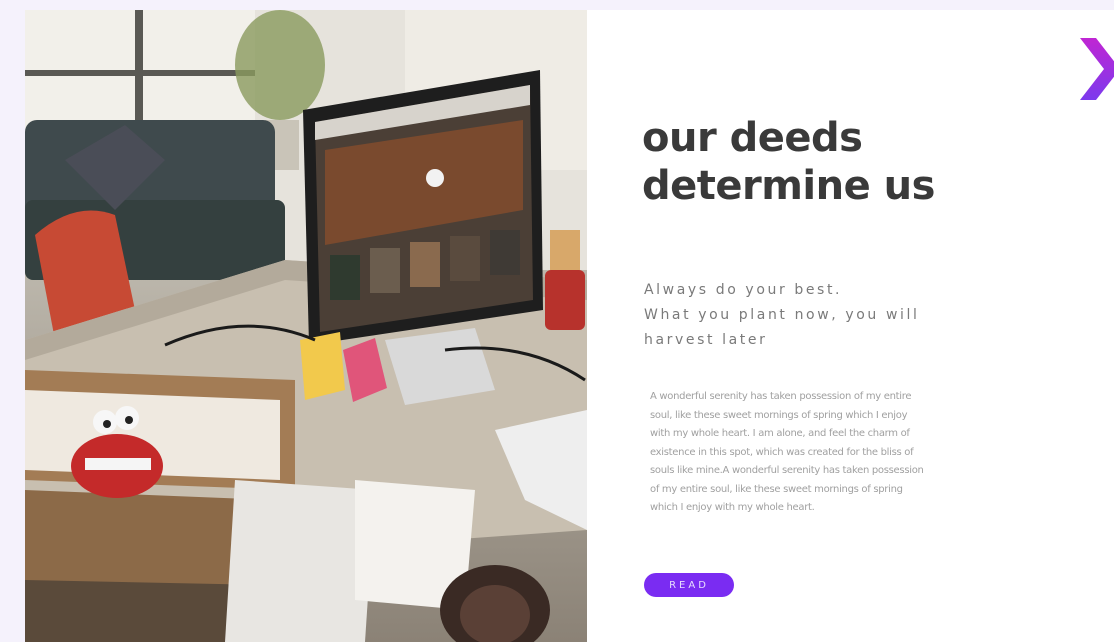 The image size is (1114, 642). Describe the element at coordinates (118, 464) in the screenshot. I see `toy-teeth` at that location.